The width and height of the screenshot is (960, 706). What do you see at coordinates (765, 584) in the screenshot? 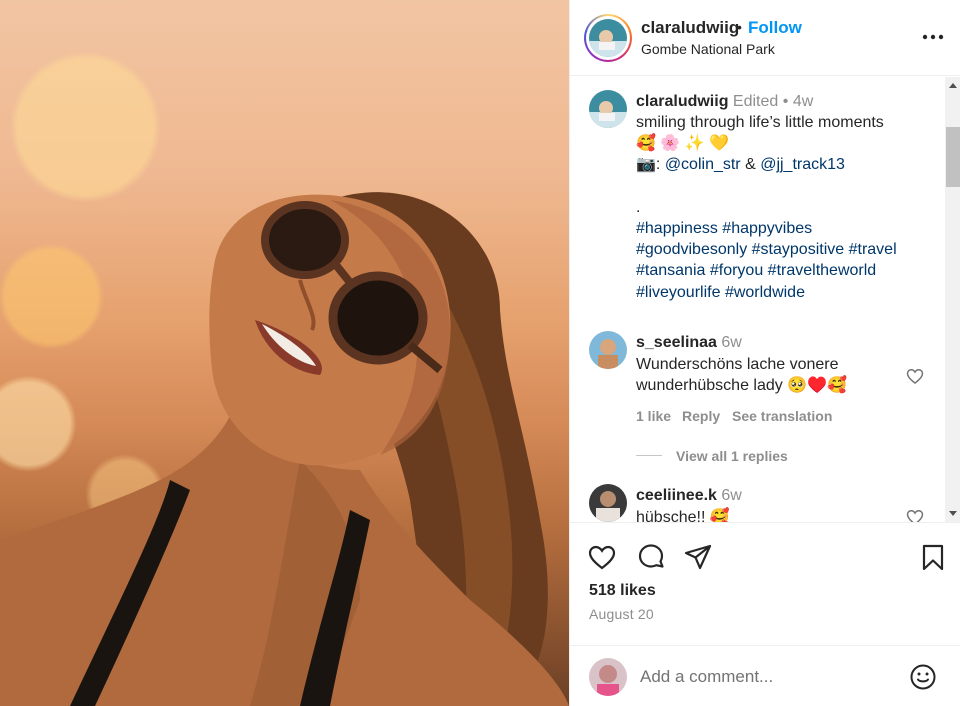
I see `post-actions: 518 likes August 20` at bounding box center [765, 584].